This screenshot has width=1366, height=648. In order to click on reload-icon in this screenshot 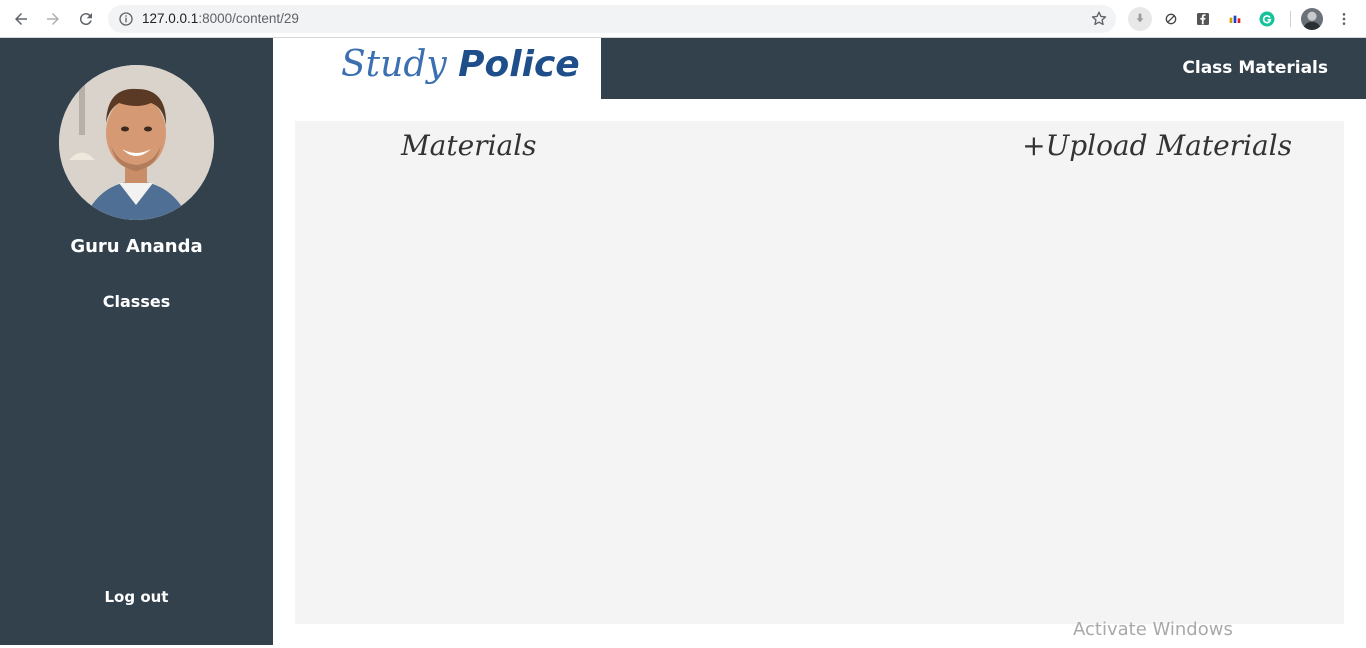, I will do `click(85, 19)`.